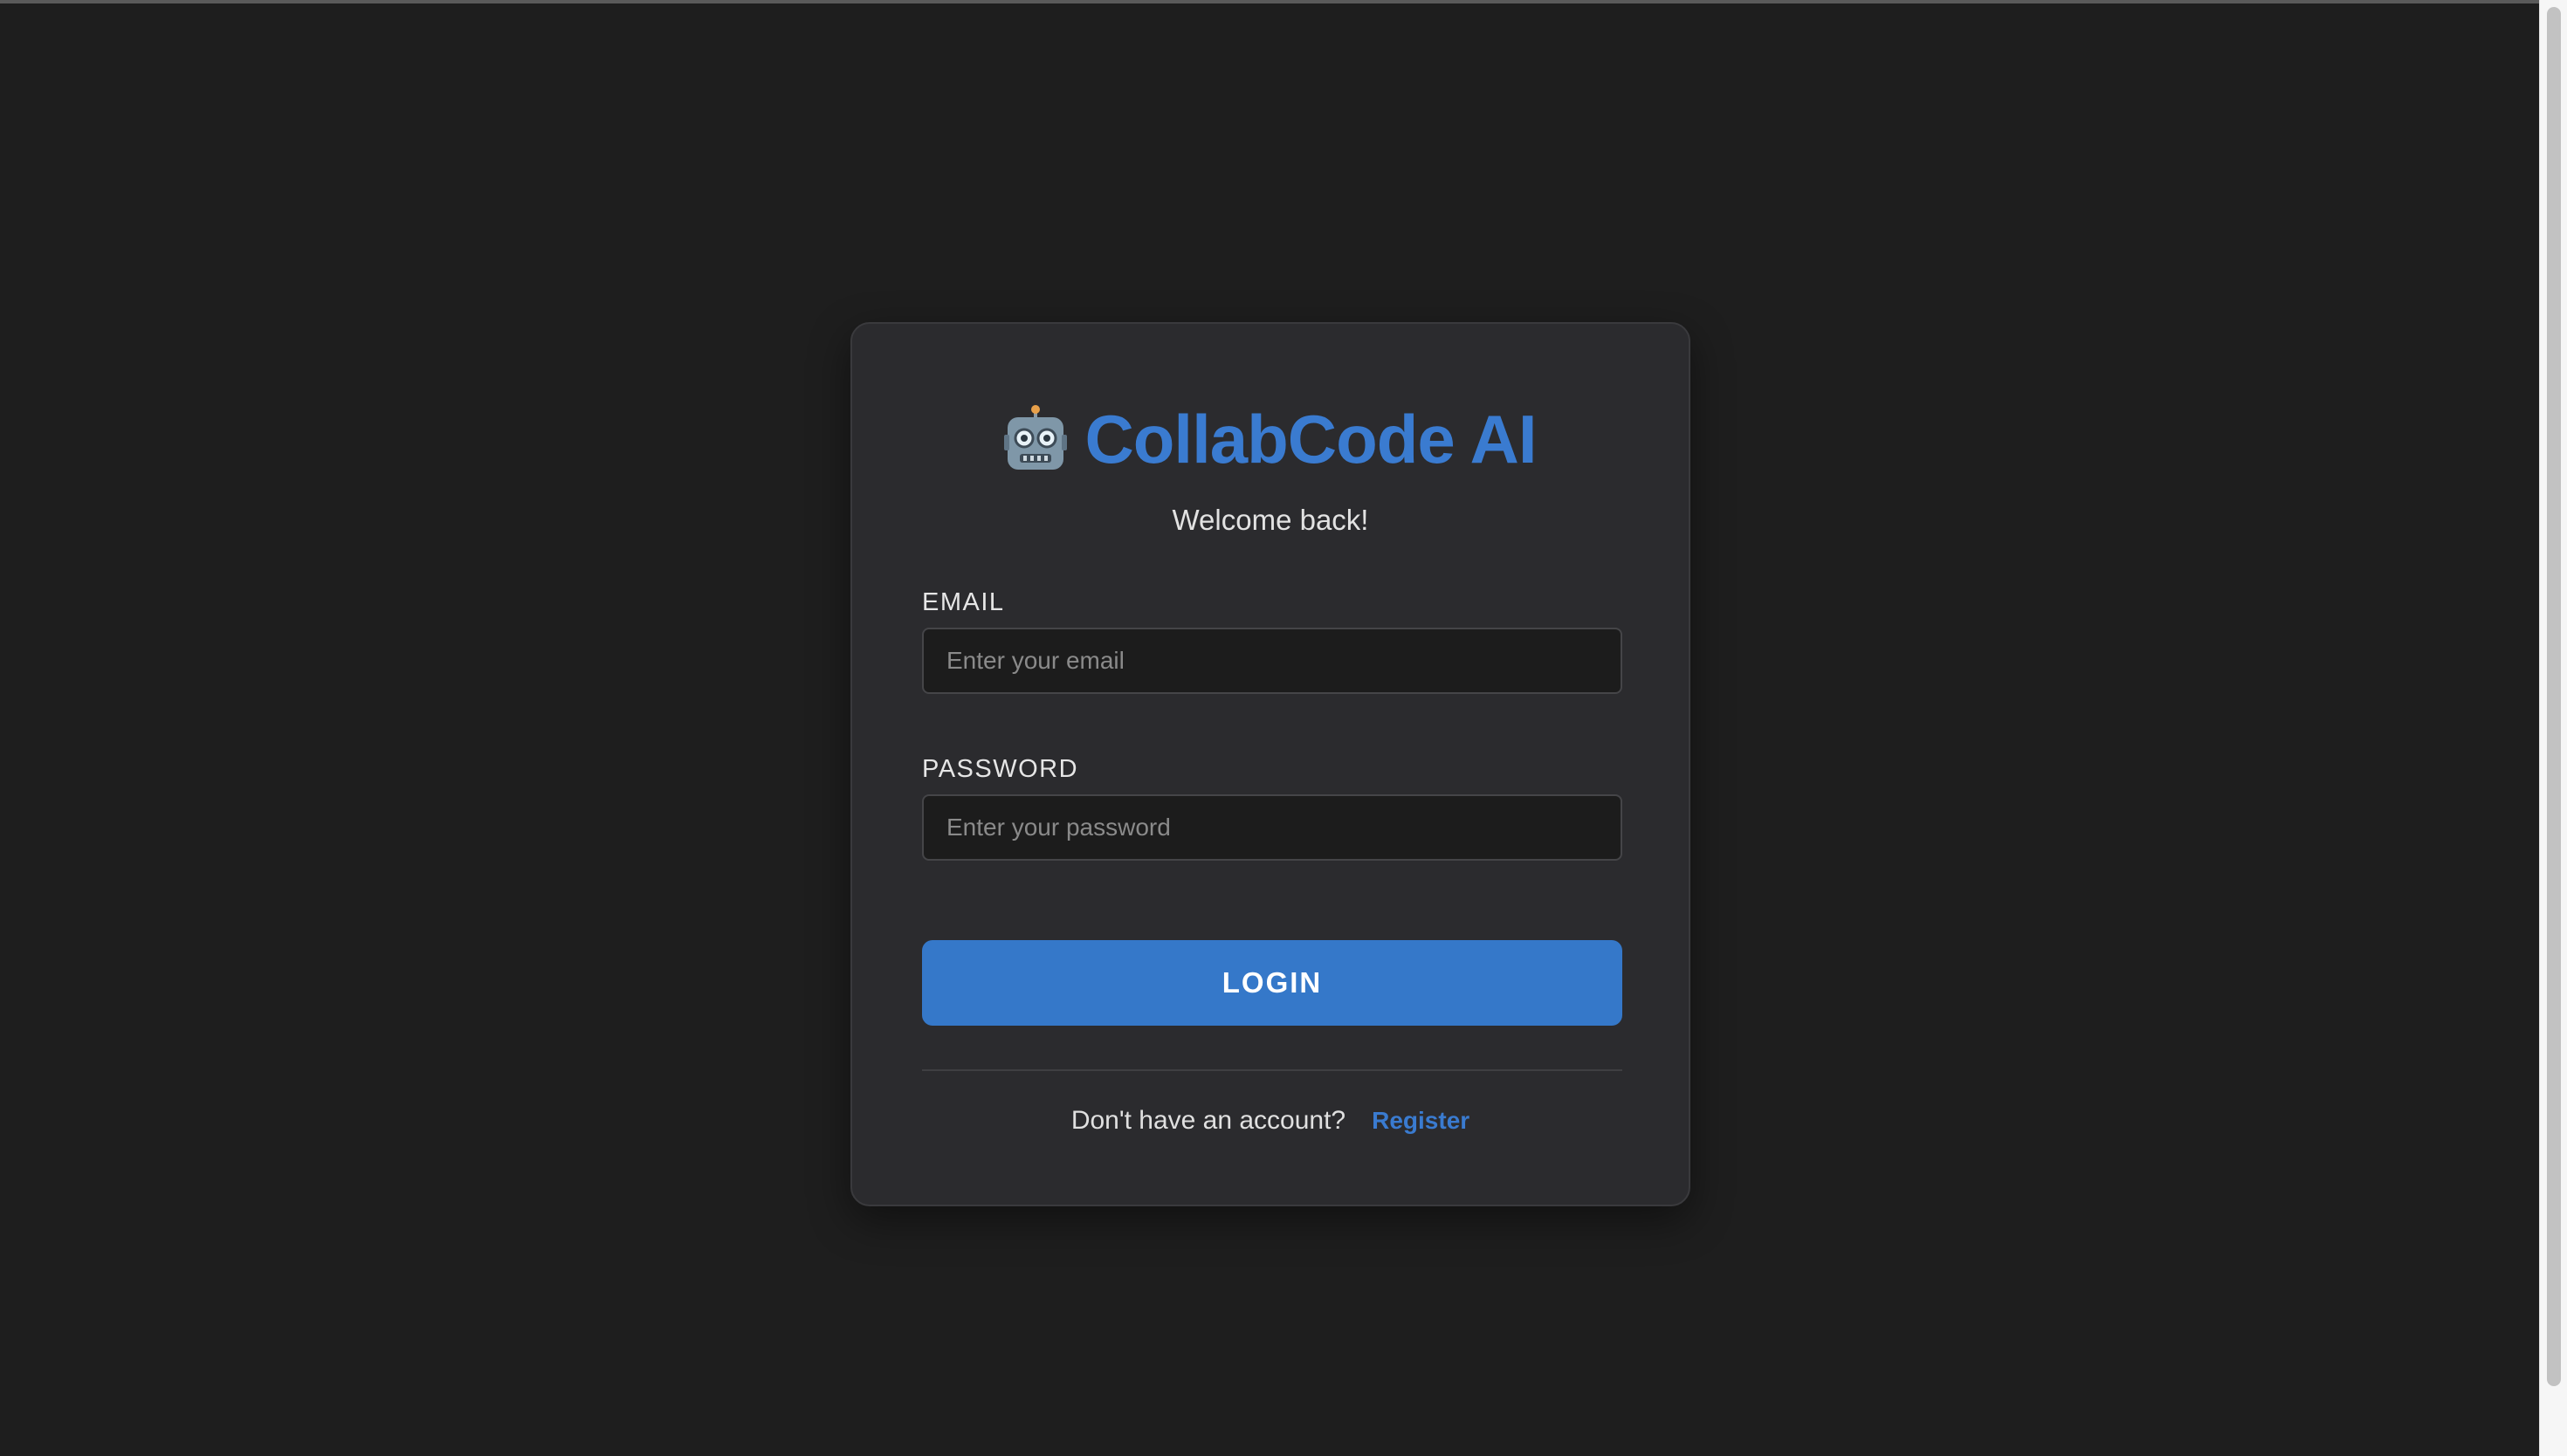 The width and height of the screenshot is (2567, 1456). What do you see at coordinates (1272, 1070) in the screenshot?
I see `divider` at bounding box center [1272, 1070].